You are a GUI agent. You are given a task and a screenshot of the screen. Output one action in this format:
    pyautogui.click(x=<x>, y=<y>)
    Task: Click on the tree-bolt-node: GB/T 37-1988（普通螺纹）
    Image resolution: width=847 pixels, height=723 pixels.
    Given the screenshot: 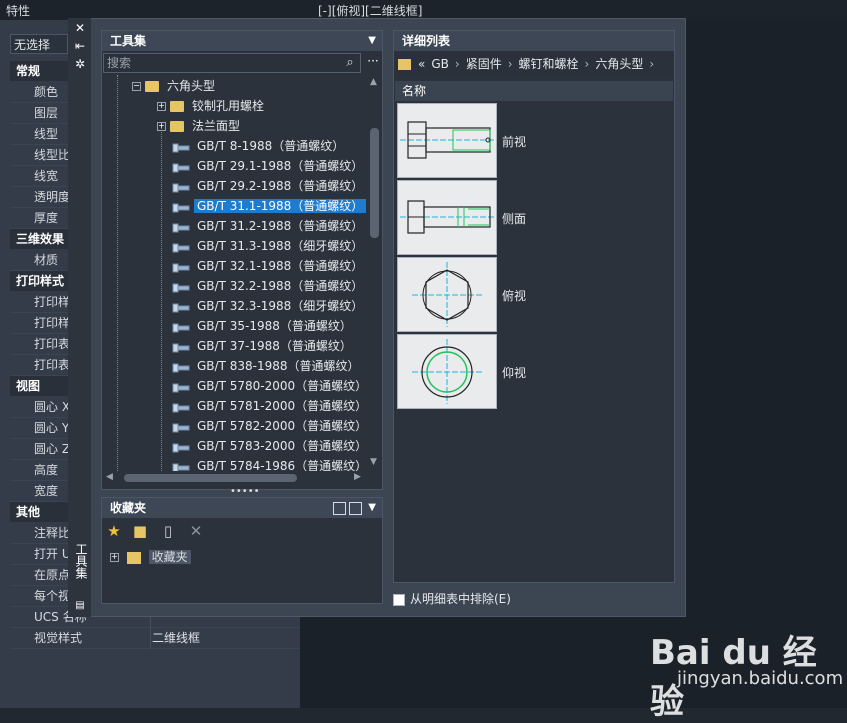 What is the action you would take?
    pyautogui.click(x=263, y=346)
    